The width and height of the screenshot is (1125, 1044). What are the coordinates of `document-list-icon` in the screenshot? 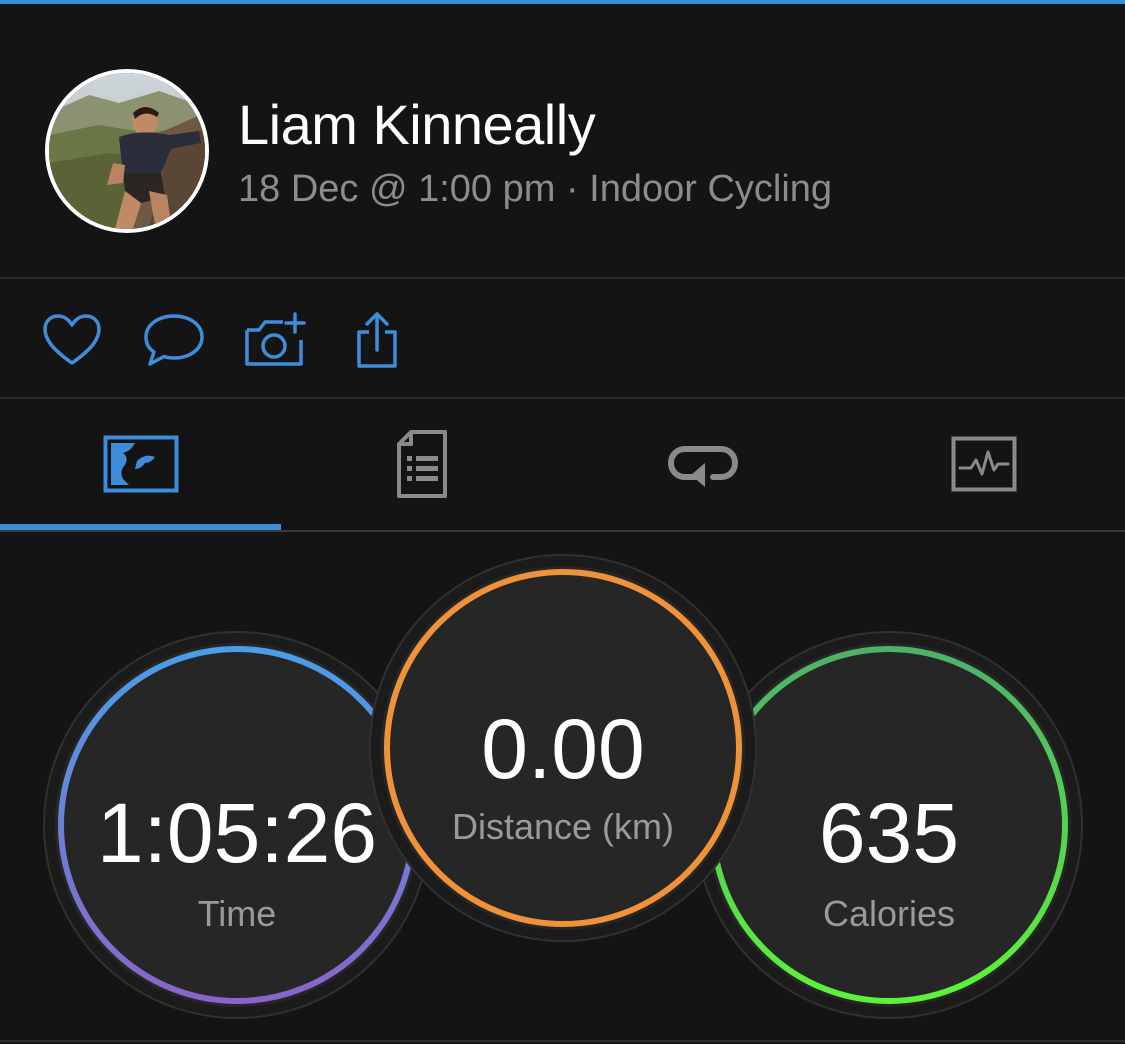 It's located at (421, 464).